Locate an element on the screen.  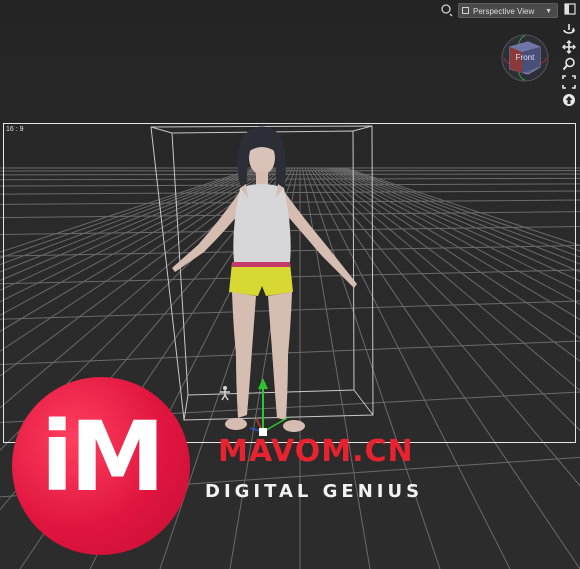
zoom-icon is located at coordinates (569, 64).